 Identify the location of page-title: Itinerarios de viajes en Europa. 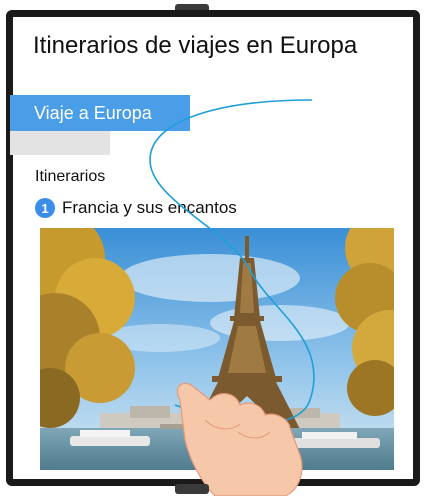
(195, 45).